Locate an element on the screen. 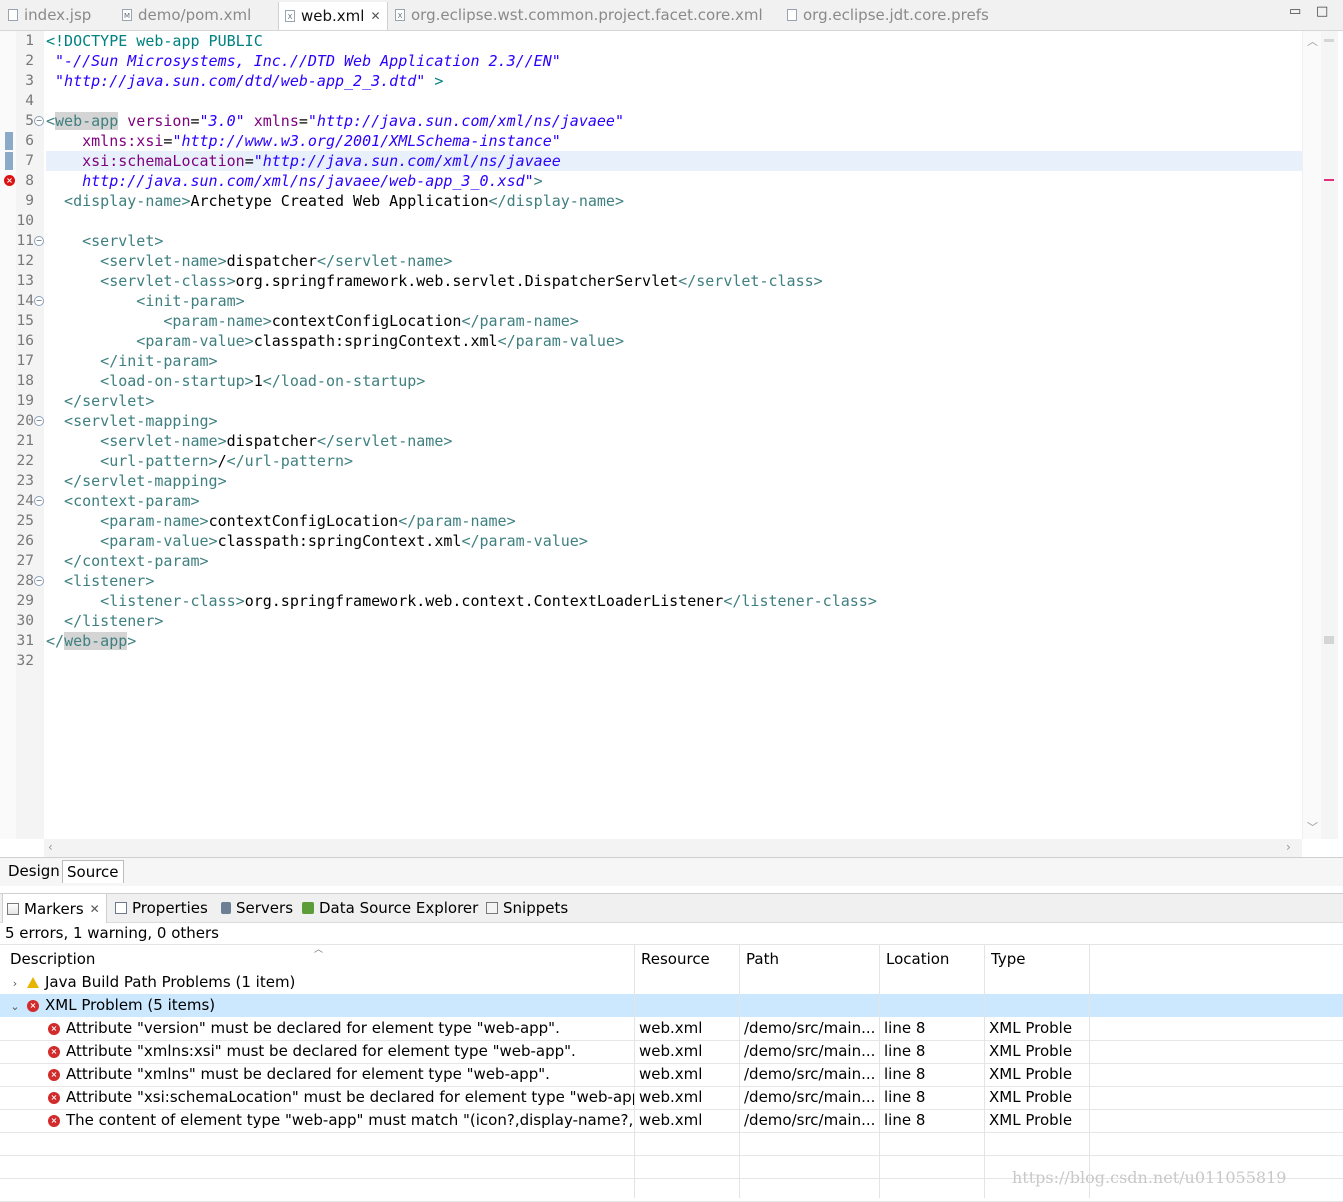 The image size is (1343, 1202). tab-properties: Properties is located at coordinates (161, 908).